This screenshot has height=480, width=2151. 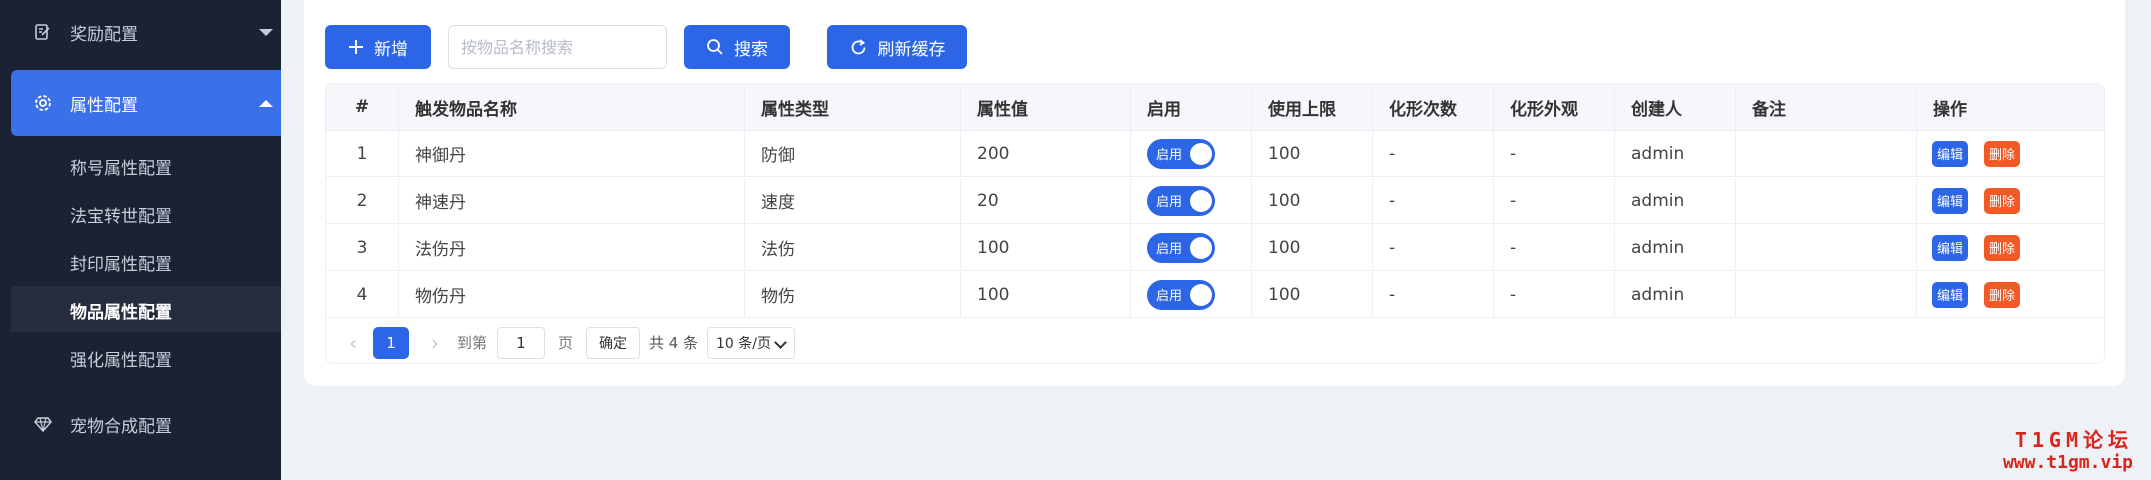 What do you see at coordinates (1046, 153) in the screenshot?
I see `cell-value: 200` at bounding box center [1046, 153].